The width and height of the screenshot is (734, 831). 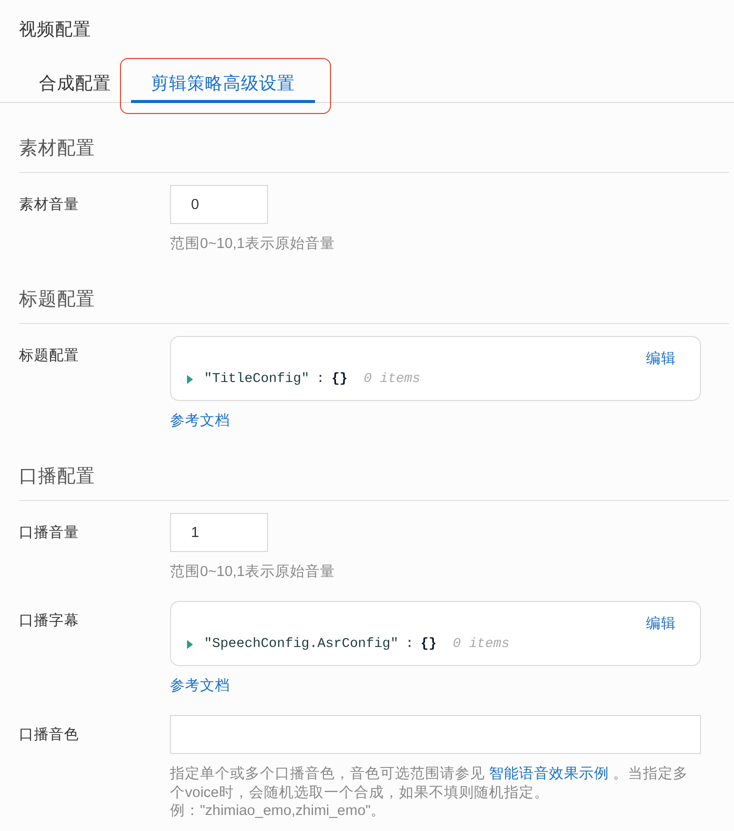 What do you see at coordinates (57, 299) in the screenshot?
I see `section-heading: 标题配置` at bounding box center [57, 299].